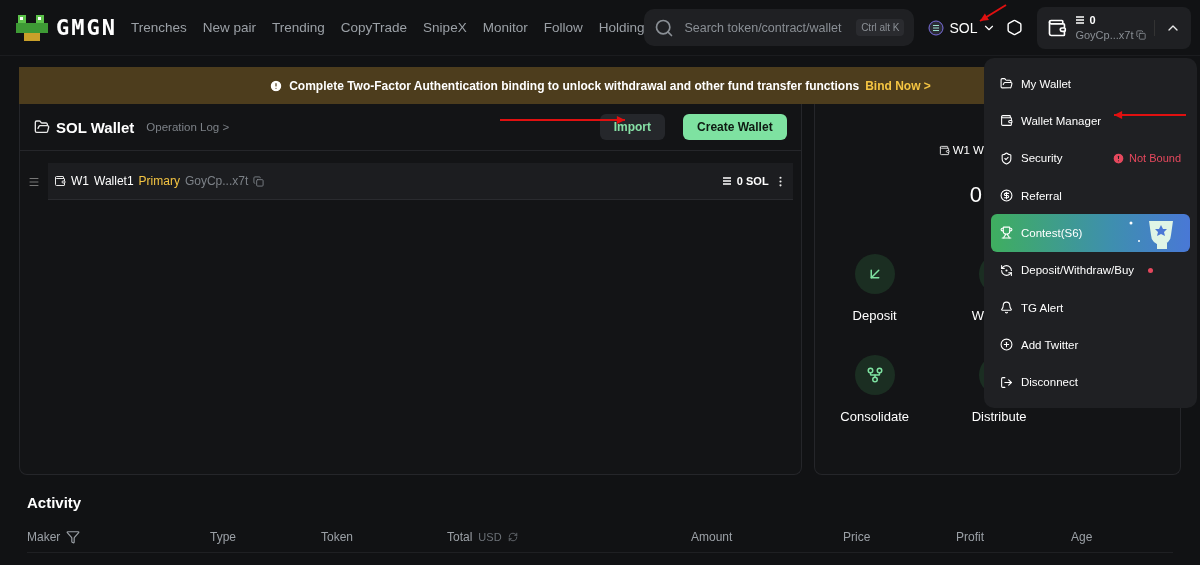 The image size is (1200, 565). I want to click on column-header: Price, so click(857, 537).